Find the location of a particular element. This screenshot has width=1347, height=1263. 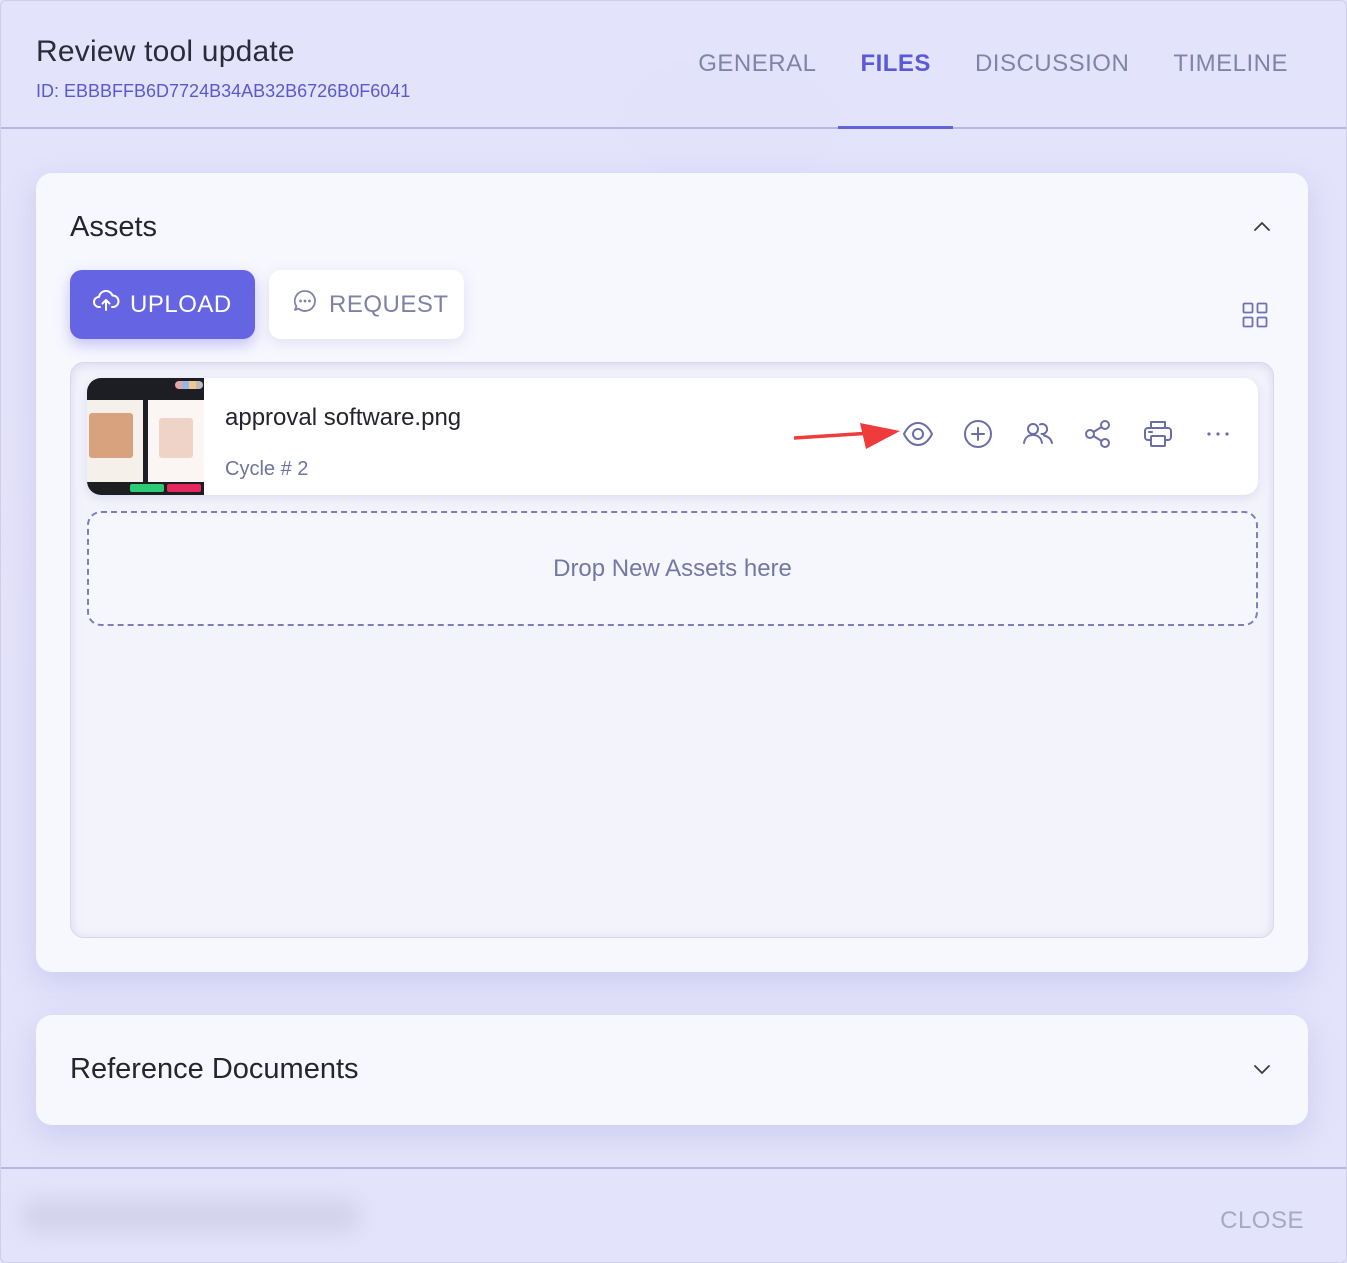

asset-row: approval software.png Cycle # 2 is located at coordinates (672, 436).